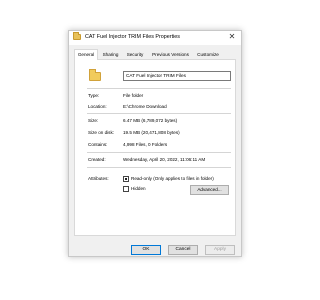  What do you see at coordinates (132, 37) in the screenshot?
I see `window-title: CAT Fuel Injector TRIM Files Properties` at bounding box center [132, 37].